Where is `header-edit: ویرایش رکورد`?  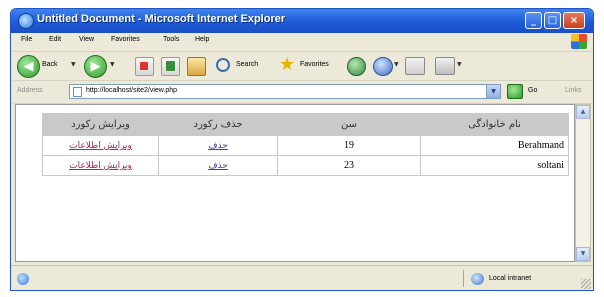
header-edit: ویرایش رکورد is located at coordinates (100, 124).